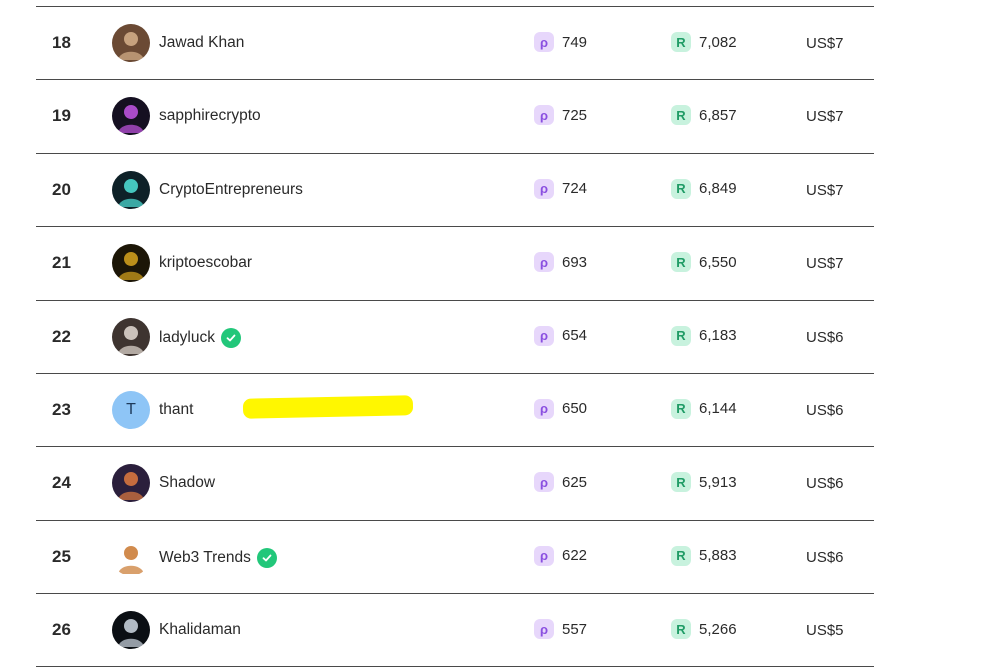 Image resolution: width=1000 pixels, height=668 pixels. I want to click on points-stat: ρ 724, so click(561, 188).